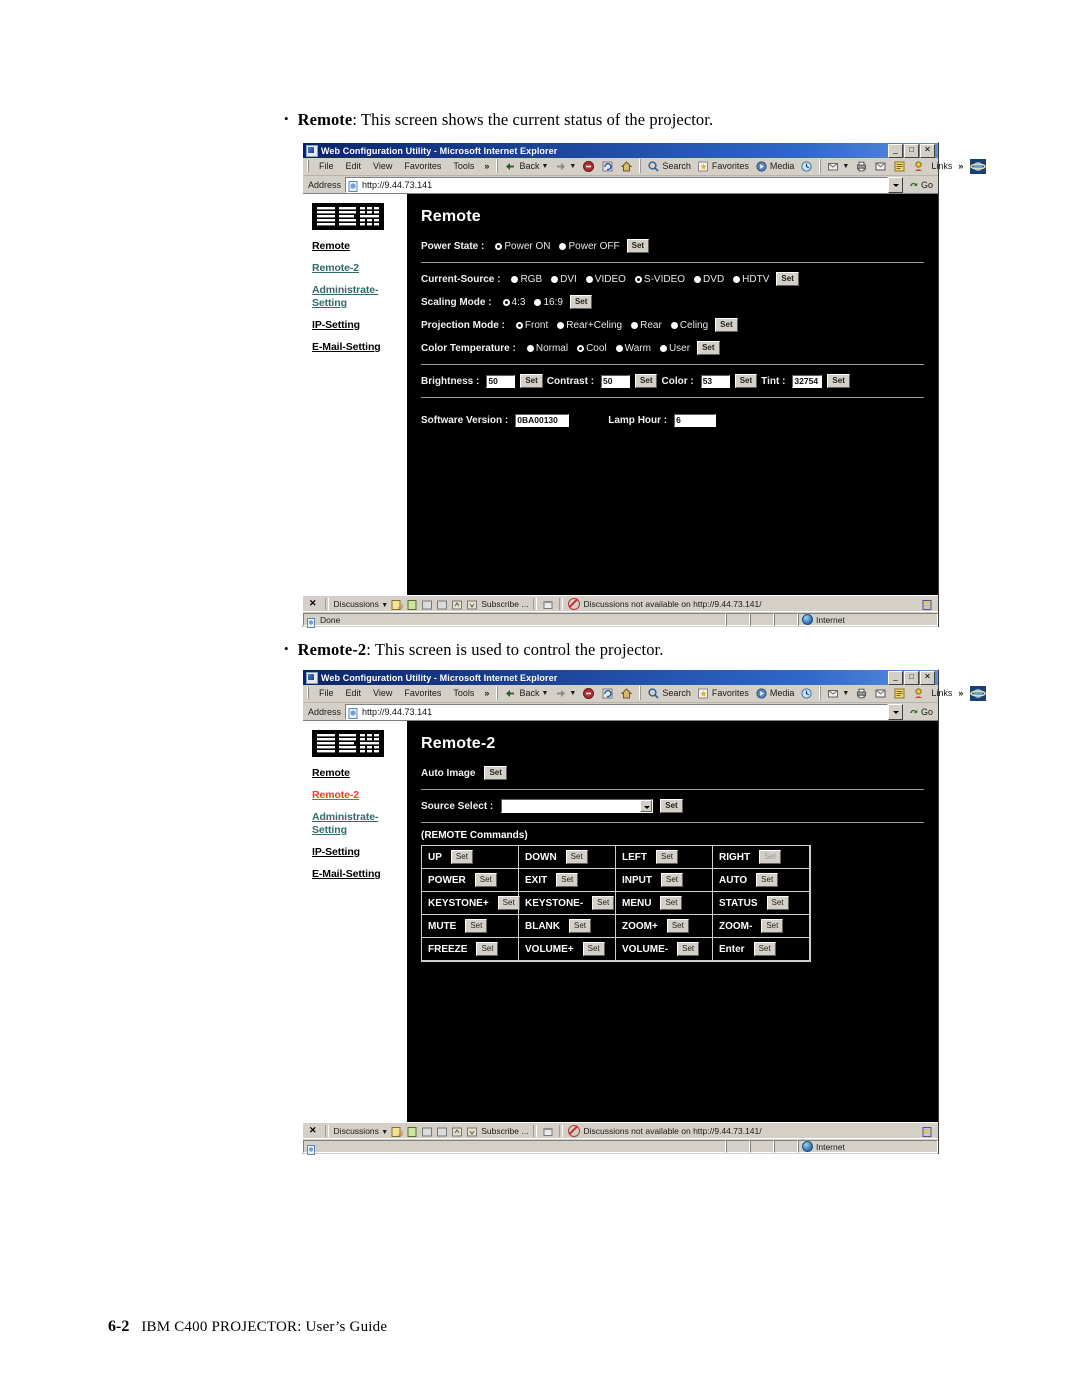 This screenshot has height=1397, width=1080. What do you see at coordinates (581, 348) in the screenshot?
I see `radio-cool` at bounding box center [581, 348].